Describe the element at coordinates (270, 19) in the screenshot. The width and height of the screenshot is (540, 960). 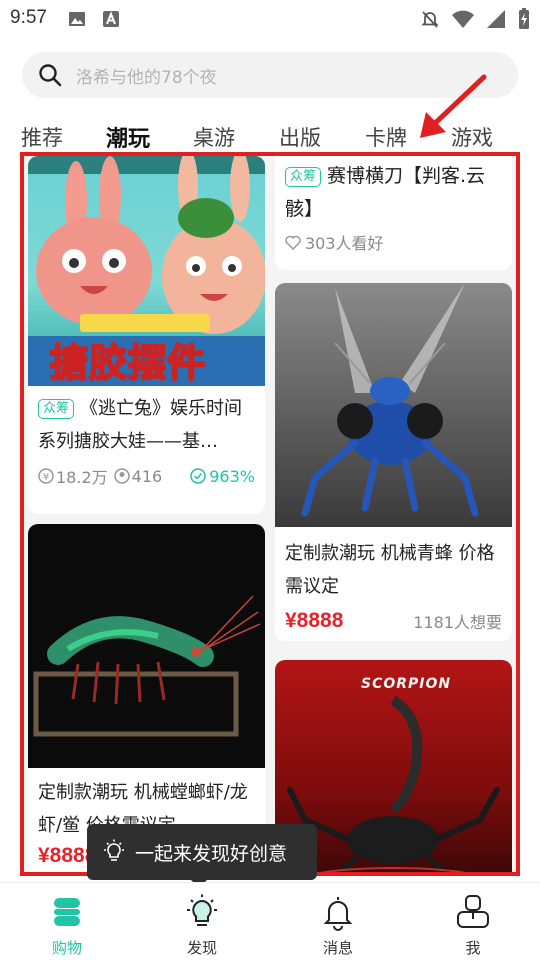
I see `status-bar: 9:57` at that location.